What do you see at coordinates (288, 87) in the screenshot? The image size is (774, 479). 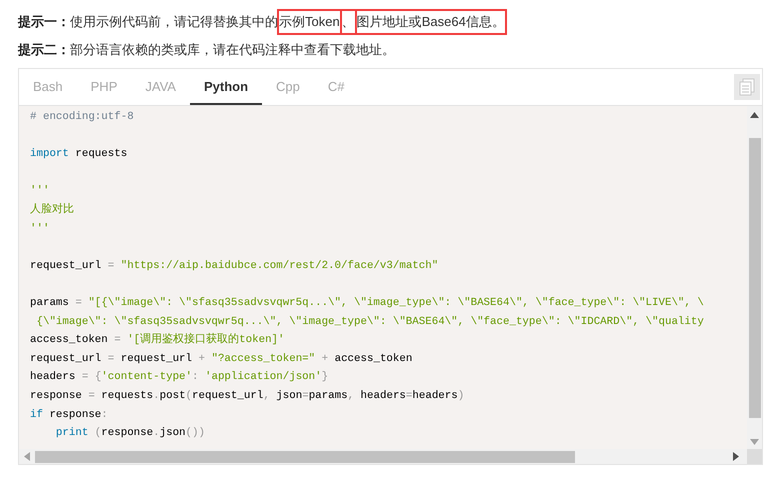 I see `language-tab: Cpp` at bounding box center [288, 87].